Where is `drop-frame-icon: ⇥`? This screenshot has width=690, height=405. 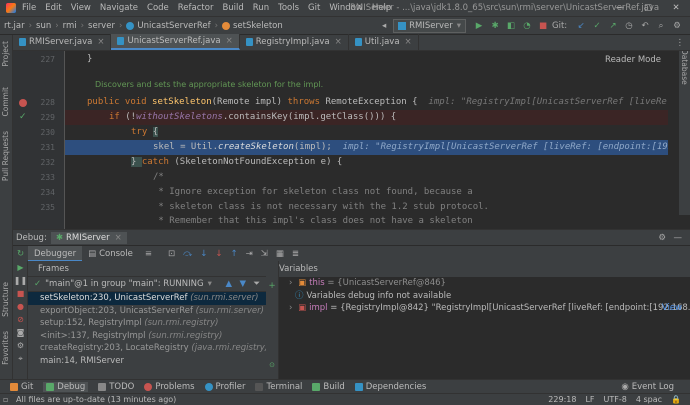 drop-frame-icon: ⇥ is located at coordinates (249, 254).